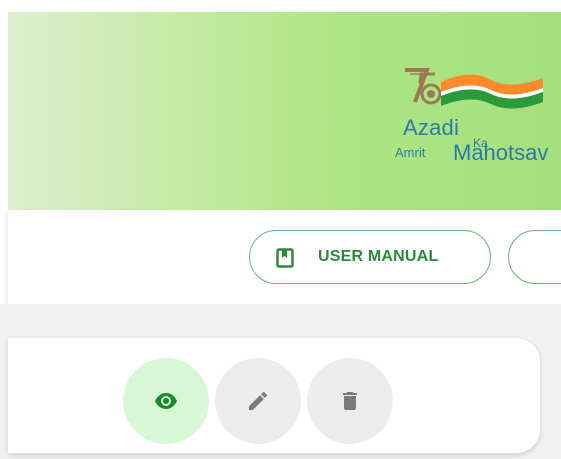  I want to click on eye-icon, so click(166, 401).